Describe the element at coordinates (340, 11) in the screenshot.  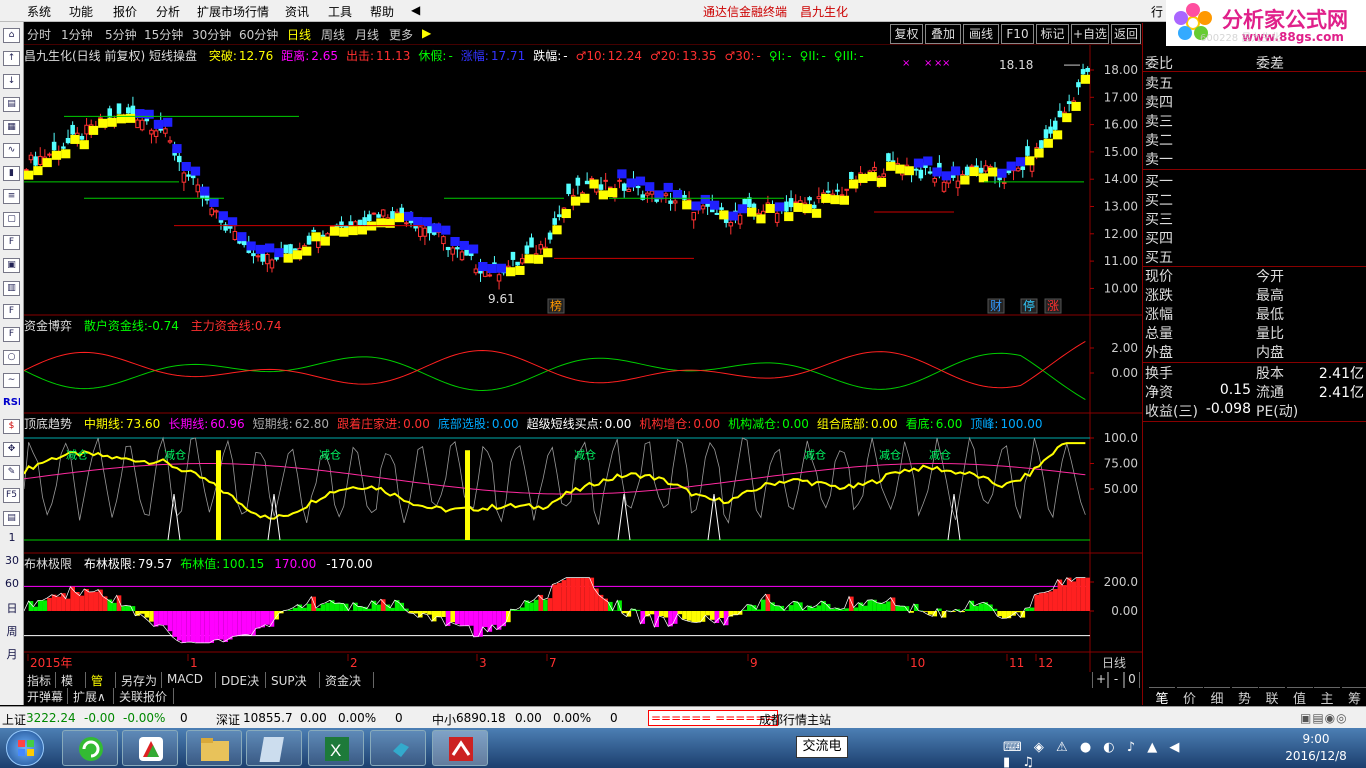
I see `menu-tools: 工具` at that location.